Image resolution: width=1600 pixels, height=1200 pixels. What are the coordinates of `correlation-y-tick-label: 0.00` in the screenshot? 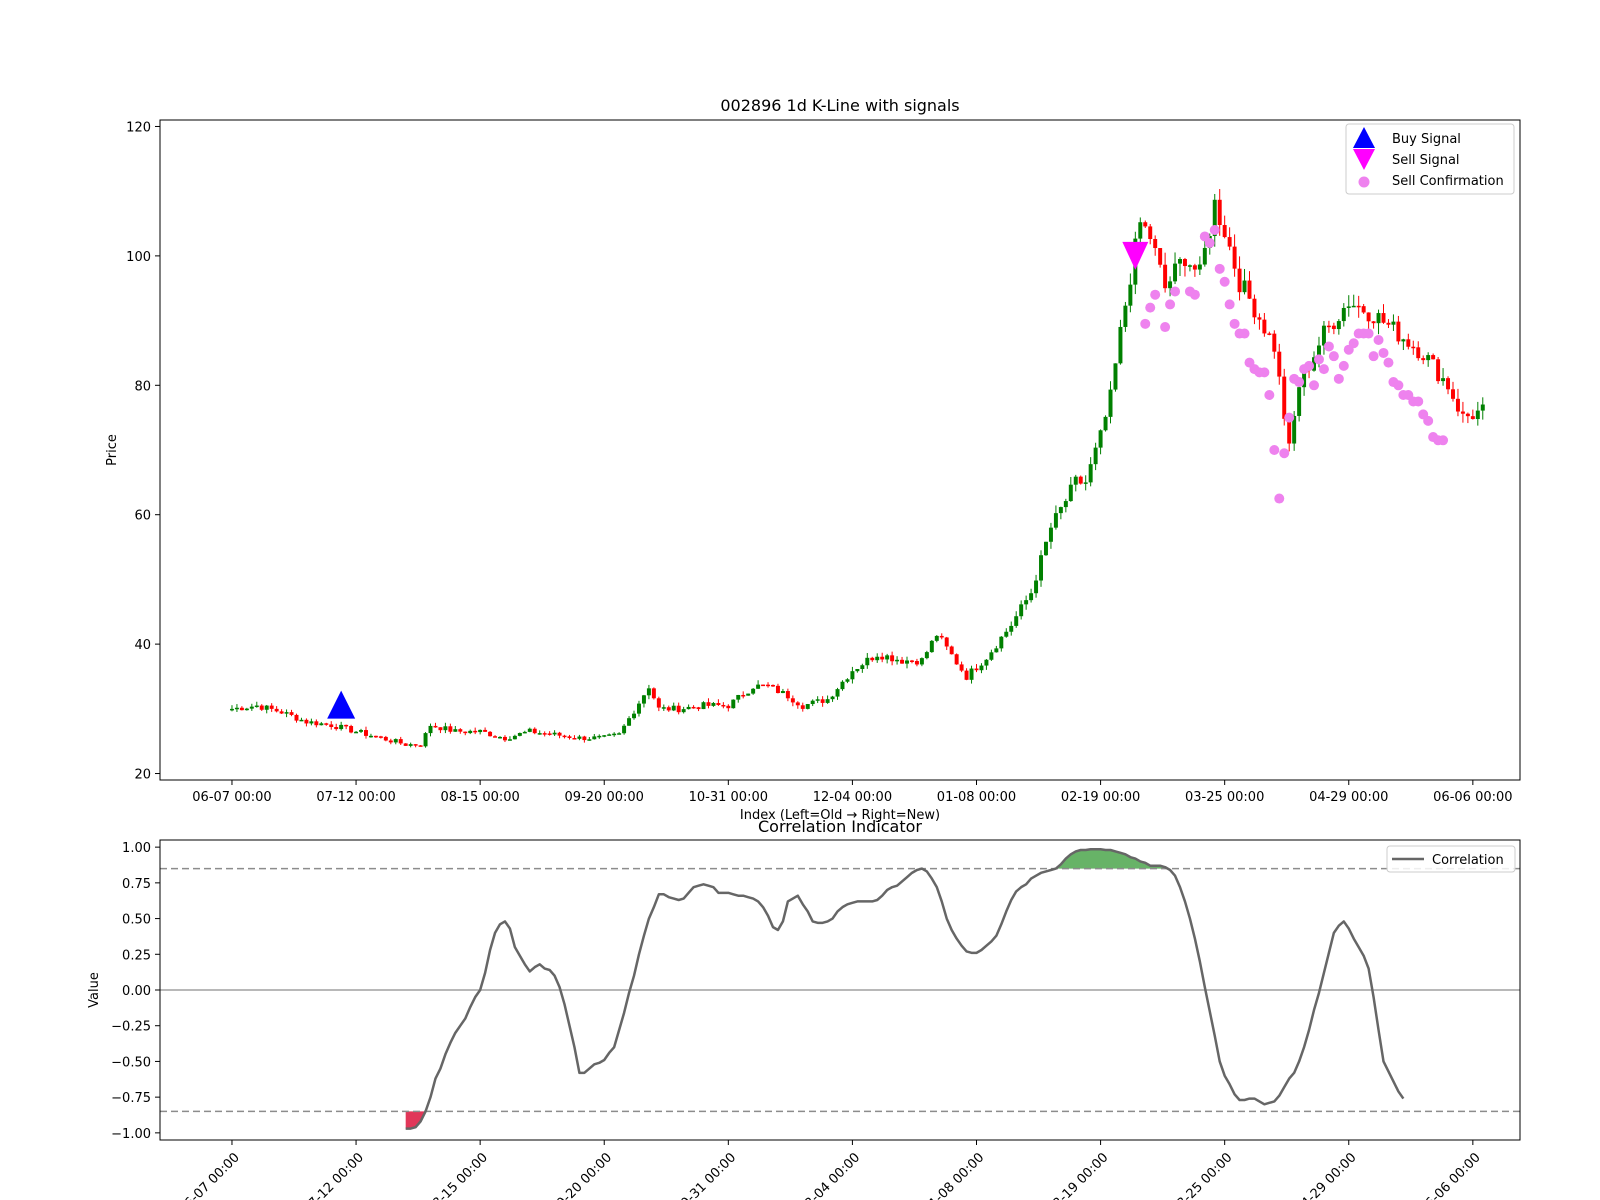 It's located at (136, 991).